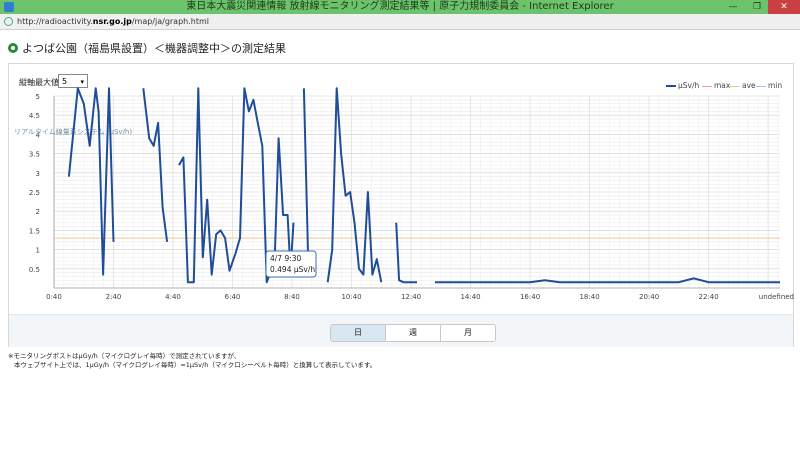 This screenshot has width=800, height=450. Describe the element at coordinates (124, 356) in the screenshot. I see `footnote-line: ※モニタリングポストはμGy/h（マイクログレイ毎時）で測定されていますが、` at that location.